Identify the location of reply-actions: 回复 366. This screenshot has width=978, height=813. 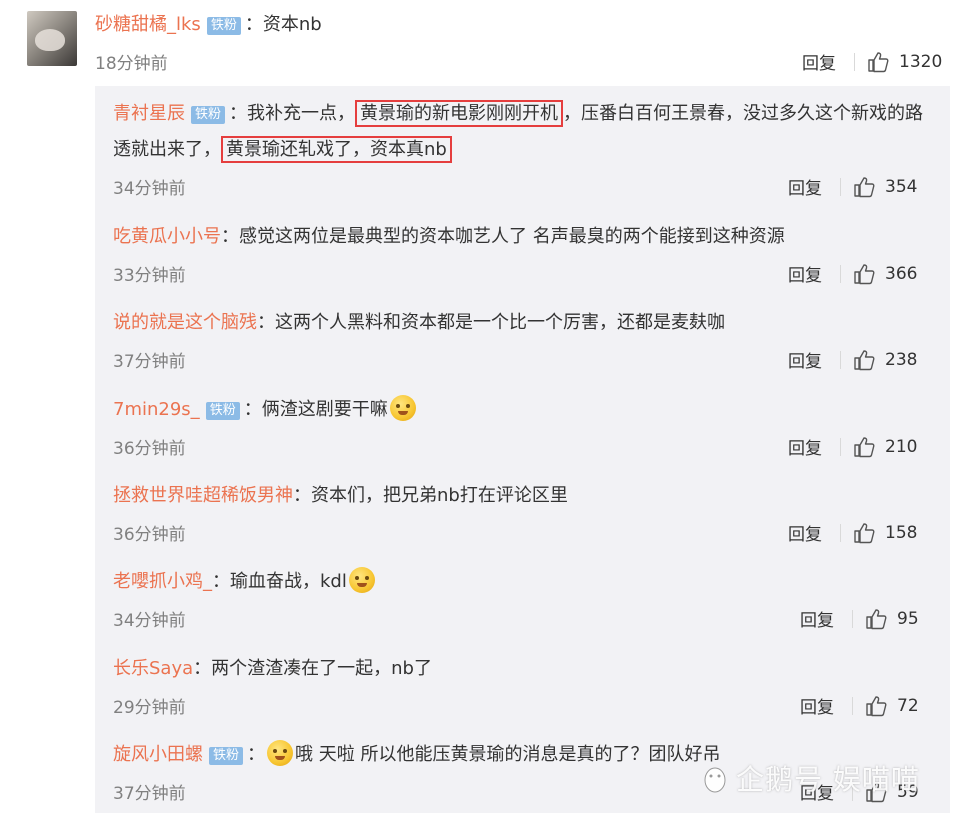
(853, 274).